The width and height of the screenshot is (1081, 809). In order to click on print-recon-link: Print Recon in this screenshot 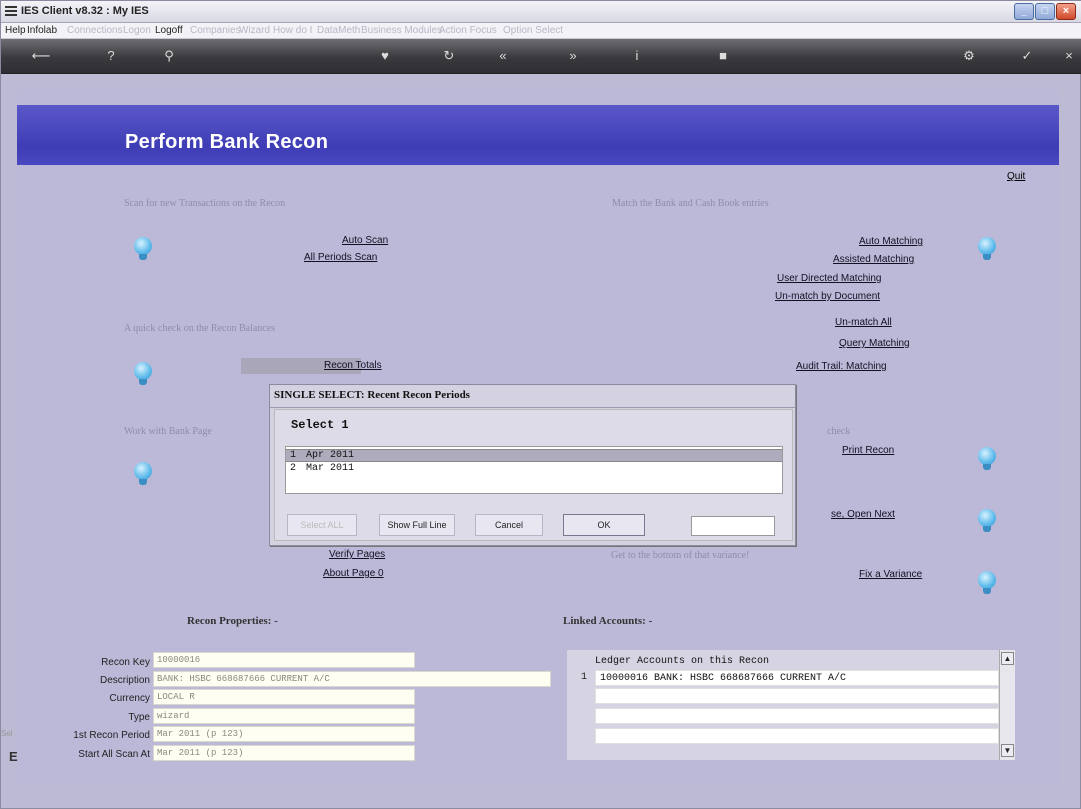, I will do `click(868, 450)`.